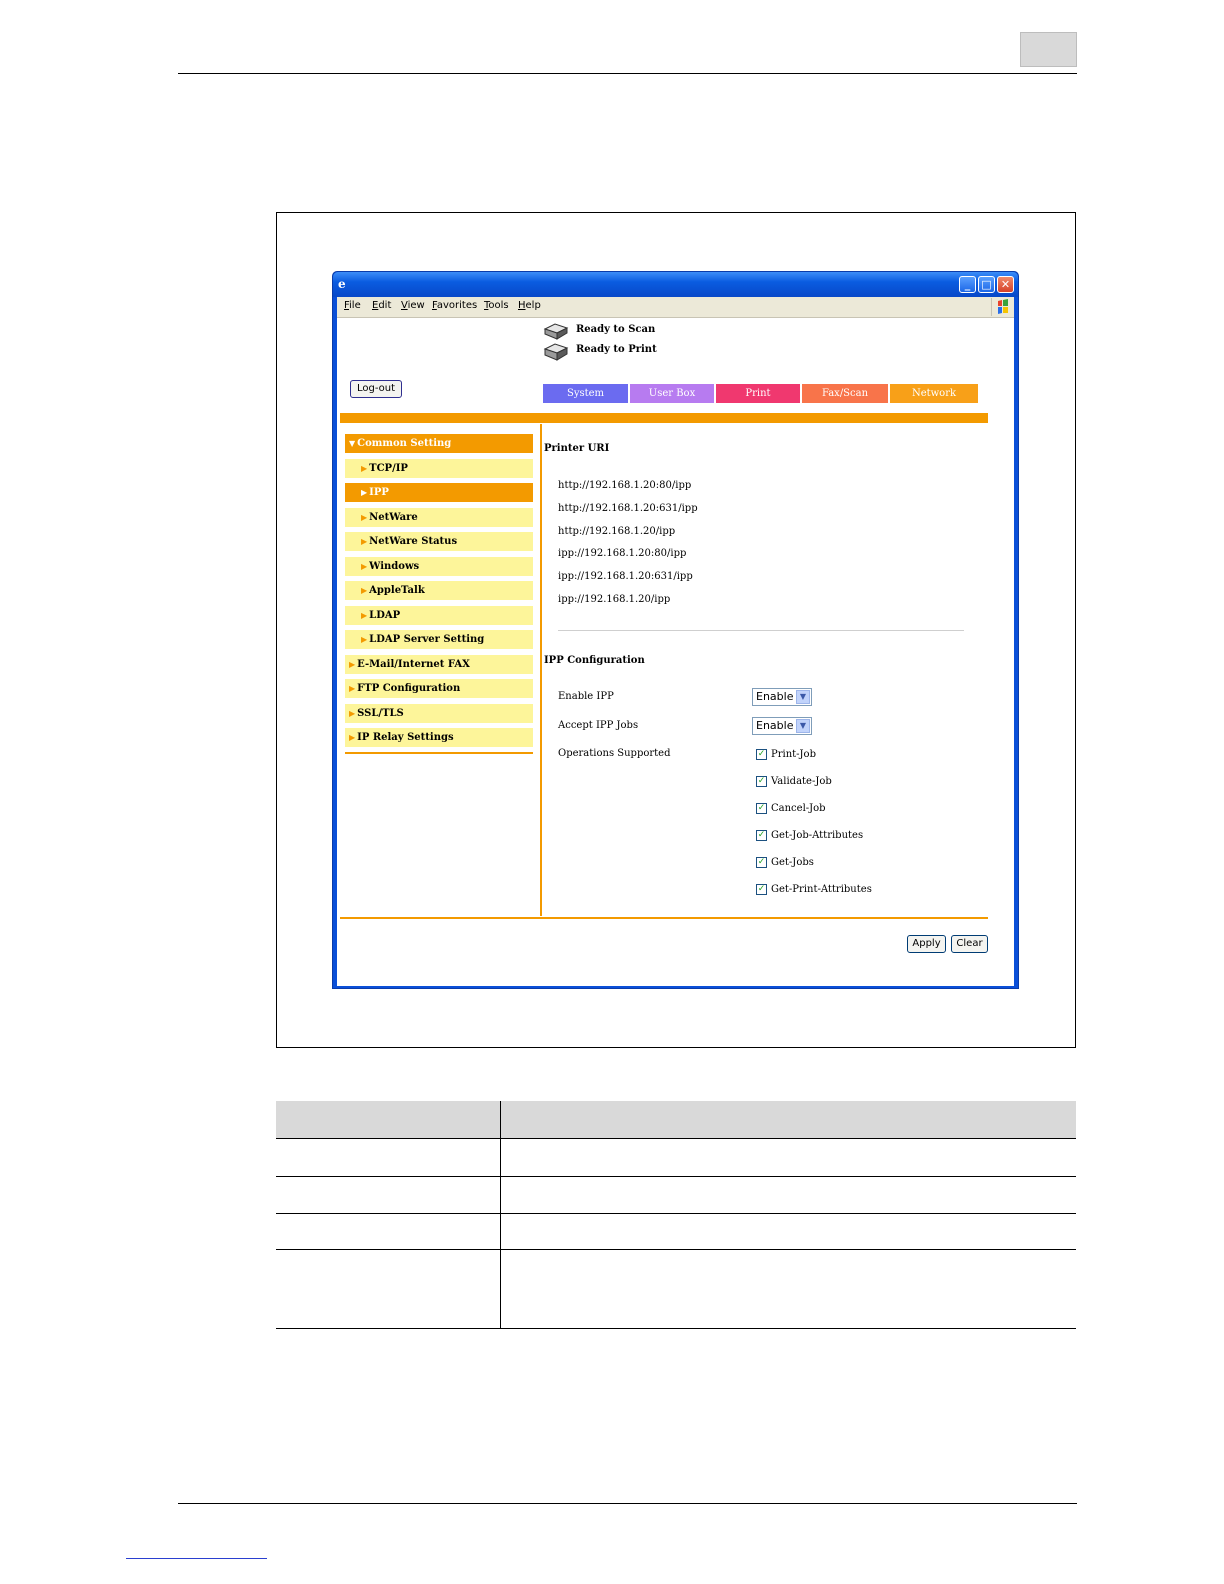 The height and width of the screenshot is (1584, 1224). What do you see at coordinates (586, 696) in the screenshot?
I see `enable-ipp-label: Enable IPP` at bounding box center [586, 696].